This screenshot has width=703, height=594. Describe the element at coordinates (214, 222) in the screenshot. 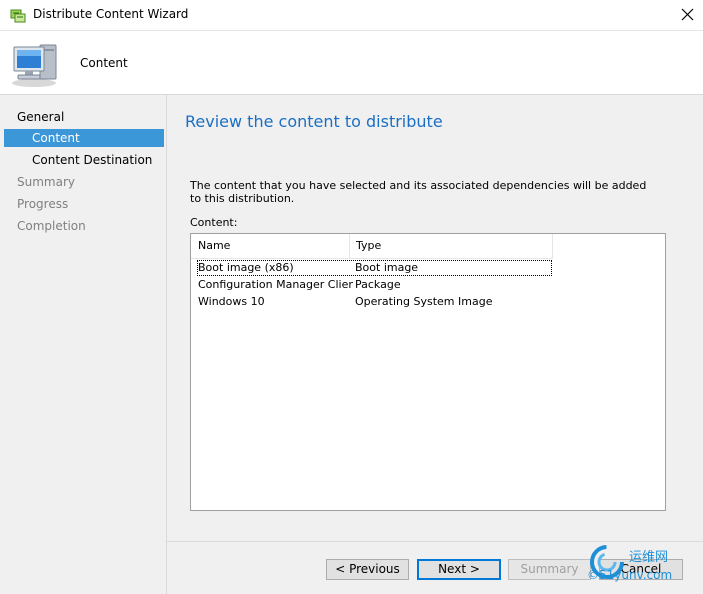

I see `content-label: Content:` at that location.